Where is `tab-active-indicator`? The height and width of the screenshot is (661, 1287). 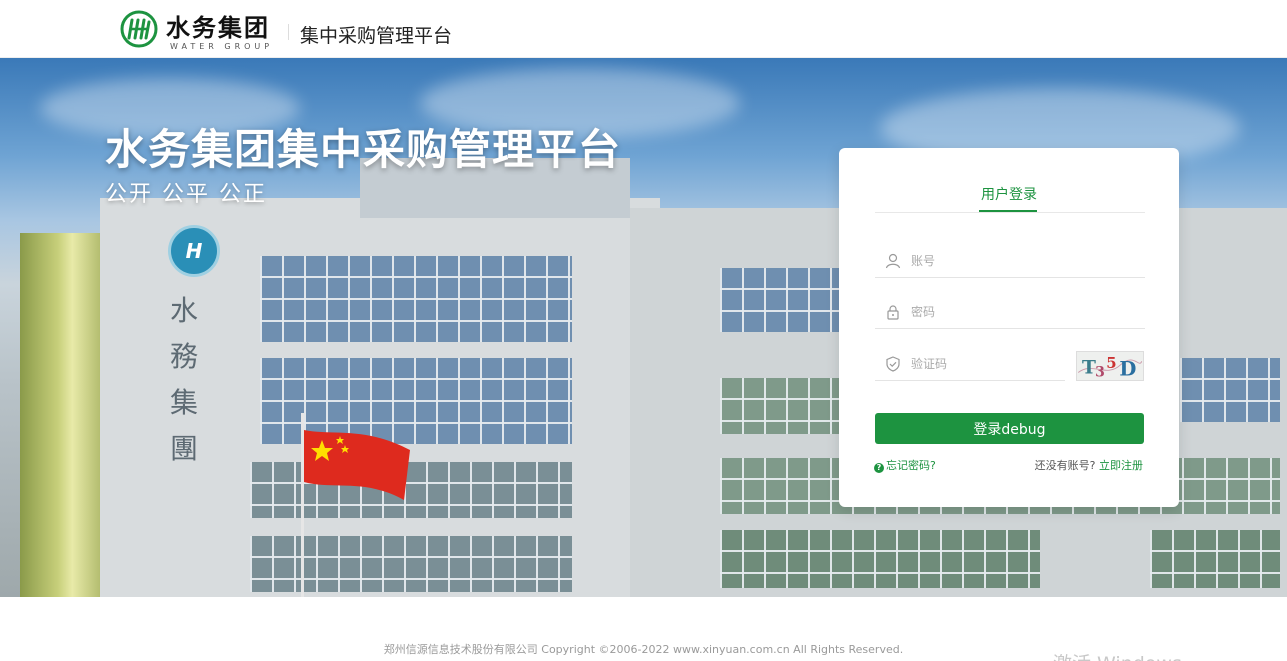
tab-active-indicator is located at coordinates (1008, 211).